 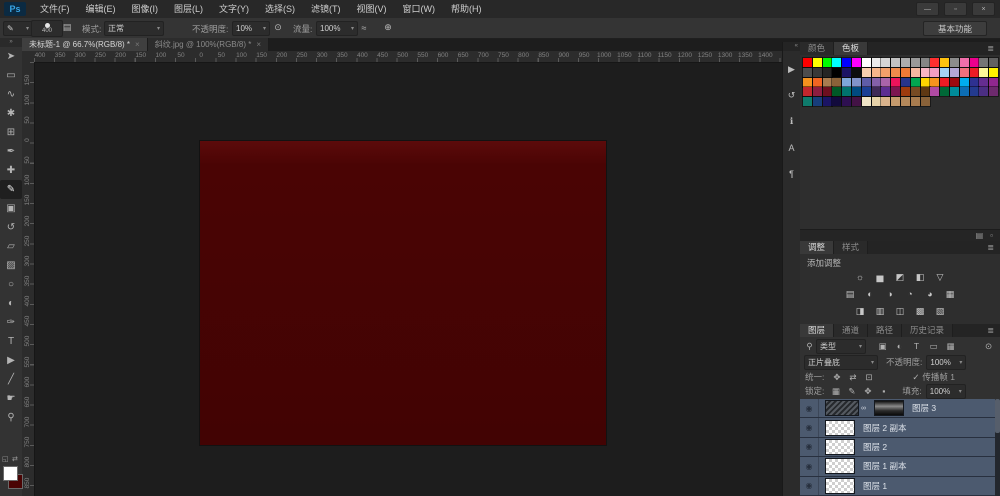 I want to click on filter-type-layers-icon: T, so click(x=916, y=346).